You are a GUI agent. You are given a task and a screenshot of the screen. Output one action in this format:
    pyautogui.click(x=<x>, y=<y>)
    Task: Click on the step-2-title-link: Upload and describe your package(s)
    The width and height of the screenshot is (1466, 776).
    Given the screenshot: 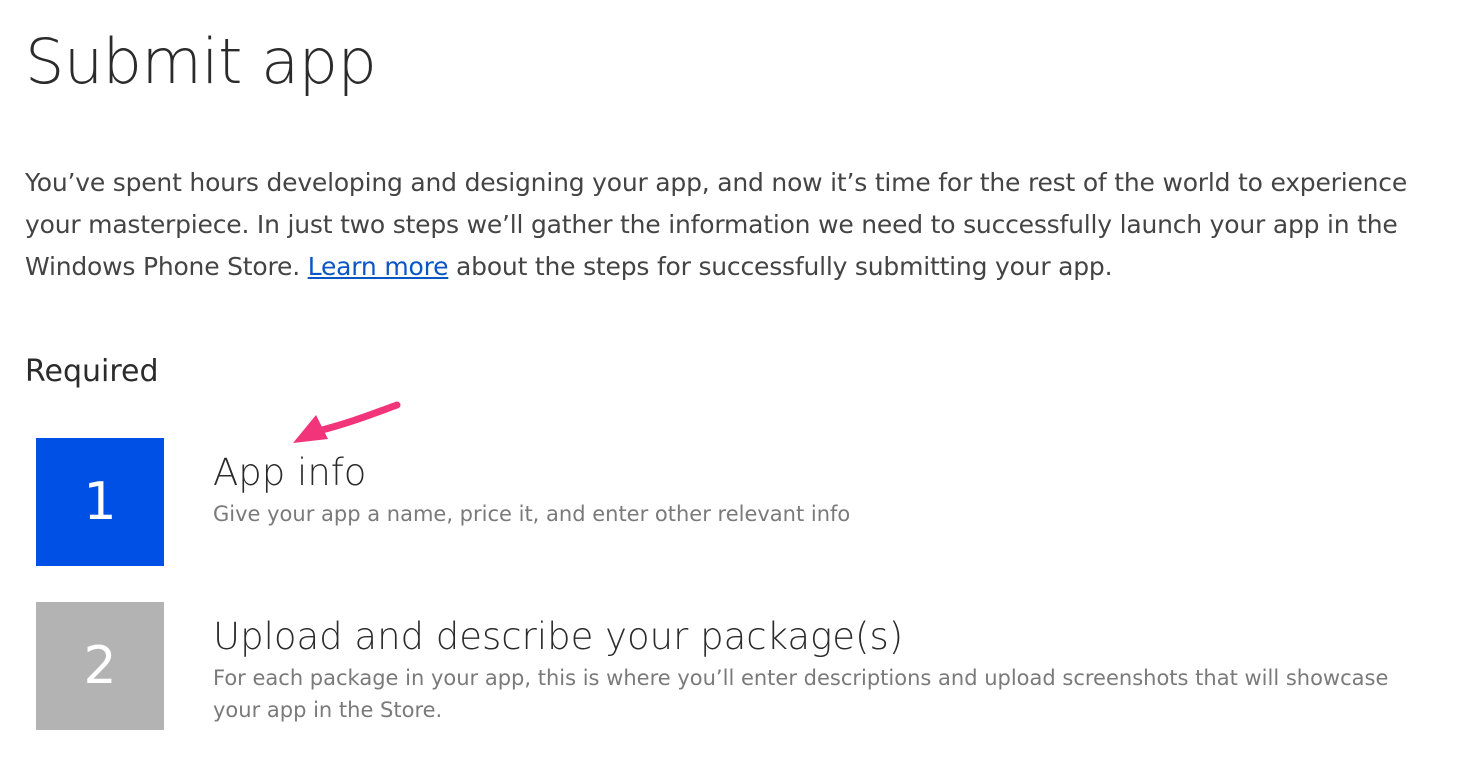 What is the action you would take?
    pyautogui.click(x=813, y=637)
    